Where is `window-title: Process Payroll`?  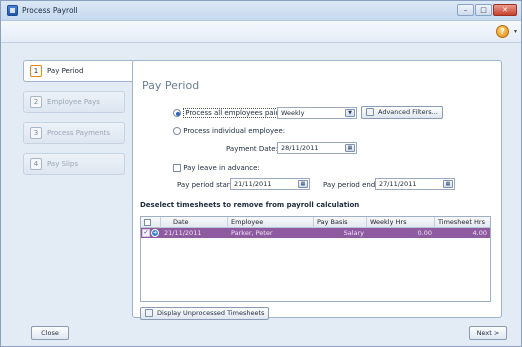 window-title: Process Payroll is located at coordinates (50, 10).